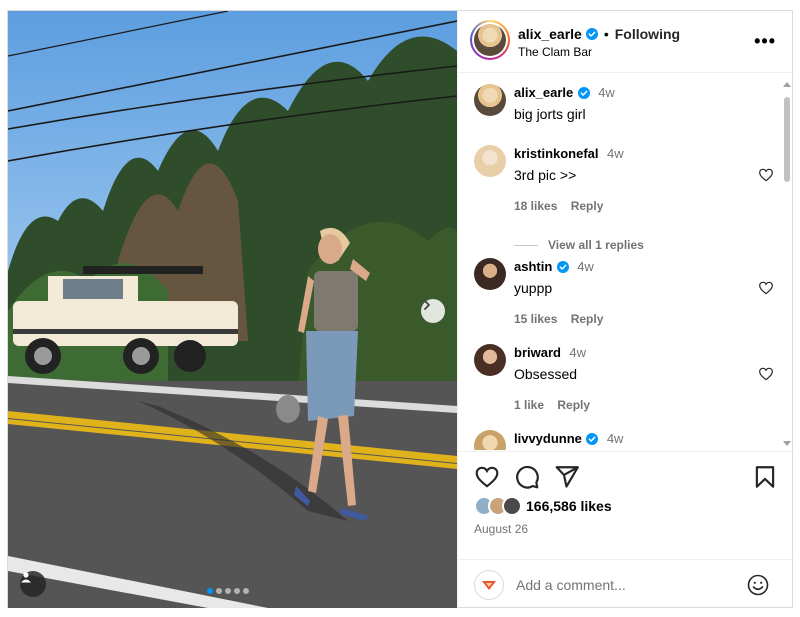  What do you see at coordinates (567, 477) in the screenshot?
I see `share-icon` at bounding box center [567, 477].